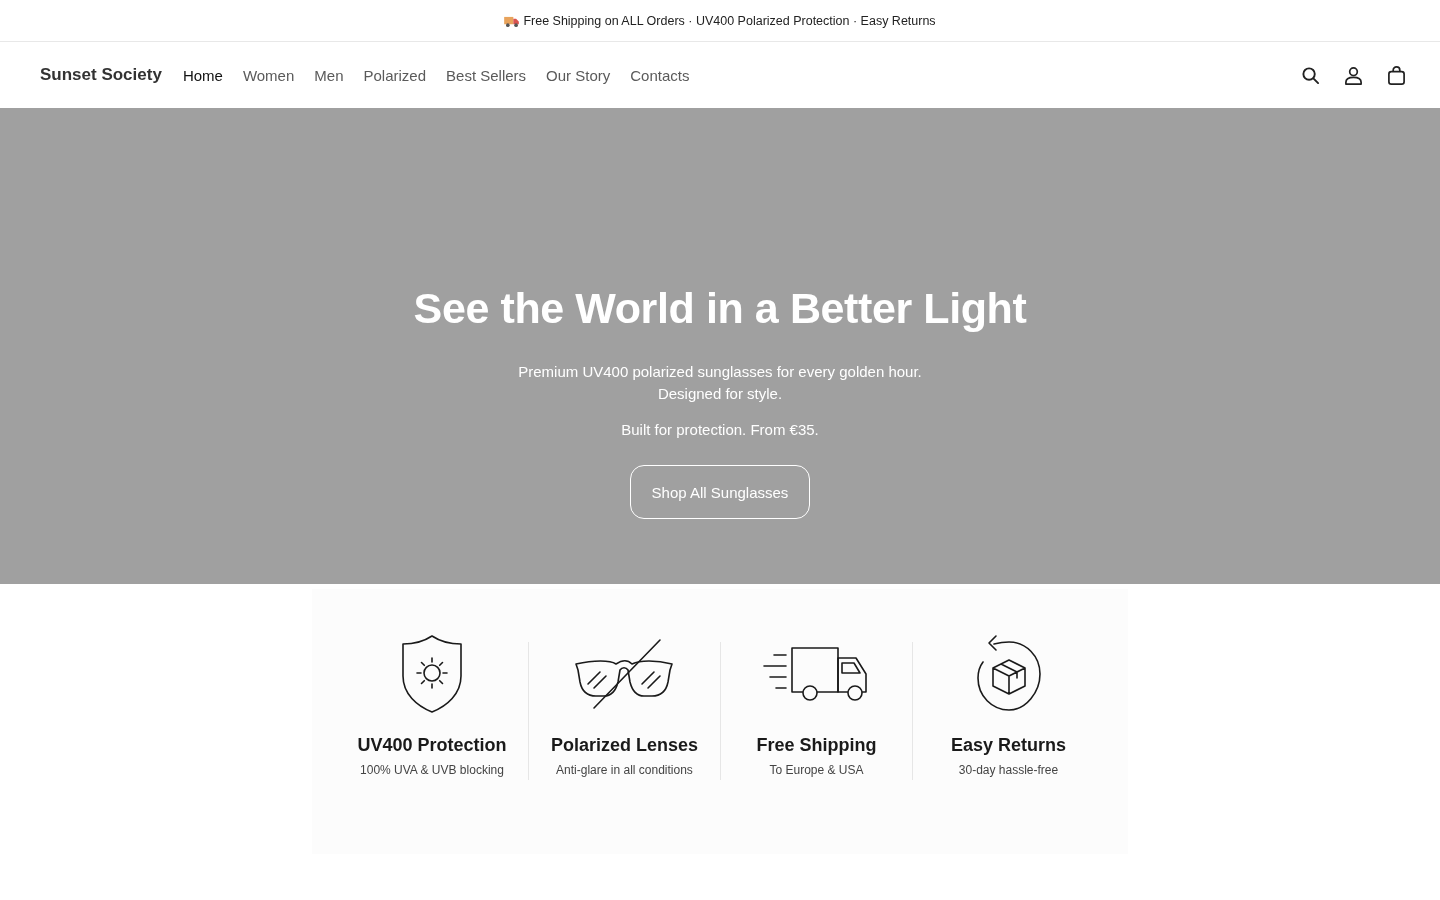  I want to click on truck-icon, so click(512, 21).